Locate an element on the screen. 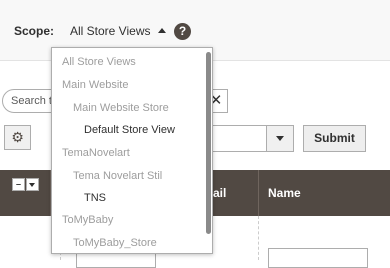 This screenshot has height=268, width=390. scrollbar-thumb is located at coordinates (208, 143).